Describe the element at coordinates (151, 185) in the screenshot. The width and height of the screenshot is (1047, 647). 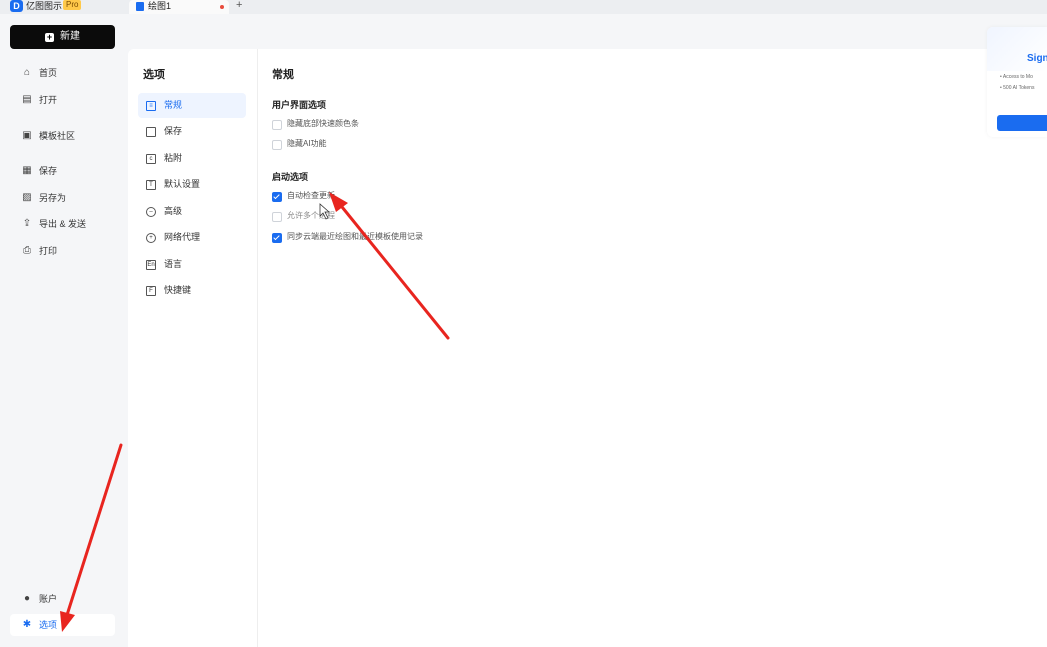
I see `default-settings-icon: T` at that location.